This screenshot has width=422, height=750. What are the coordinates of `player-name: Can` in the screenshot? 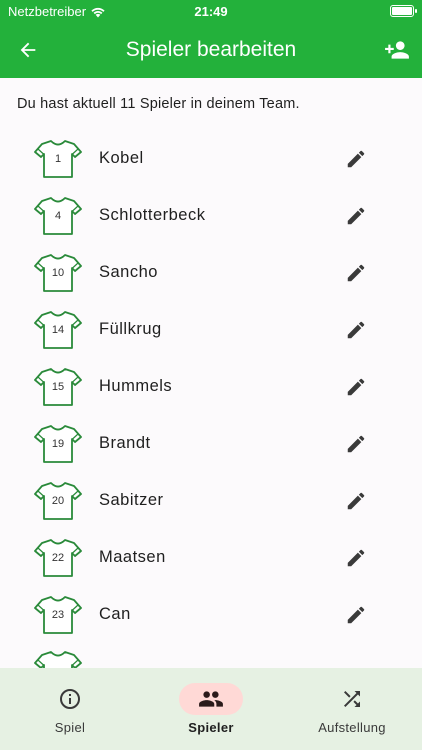 It's located at (115, 614).